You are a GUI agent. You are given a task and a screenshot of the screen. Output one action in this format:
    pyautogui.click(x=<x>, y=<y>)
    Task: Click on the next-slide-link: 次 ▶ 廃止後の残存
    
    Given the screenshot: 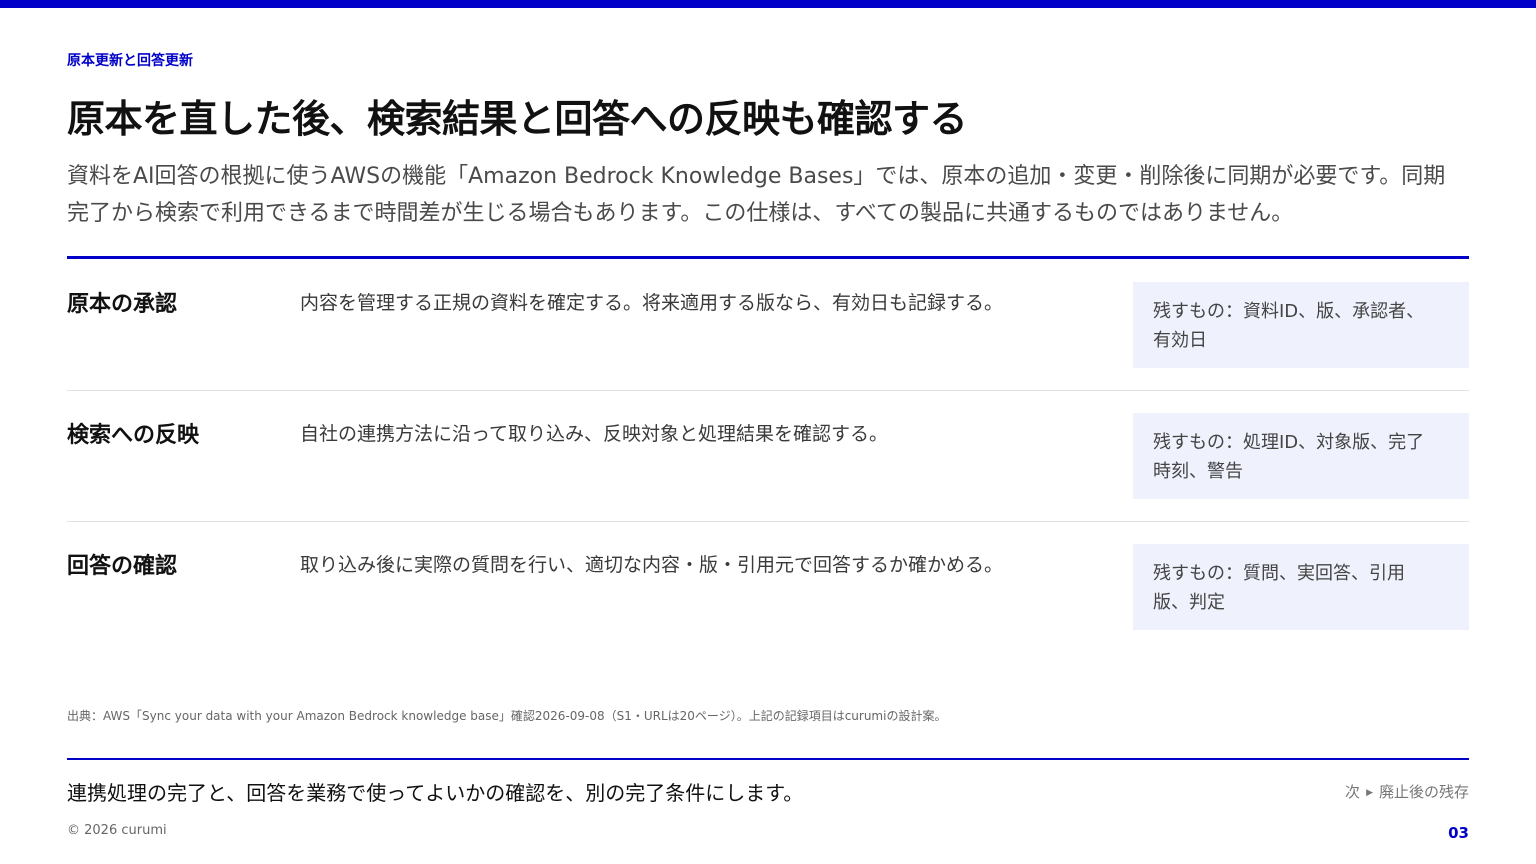 What is the action you would take?
    pyautogui.click(x=1407, y=791)
    